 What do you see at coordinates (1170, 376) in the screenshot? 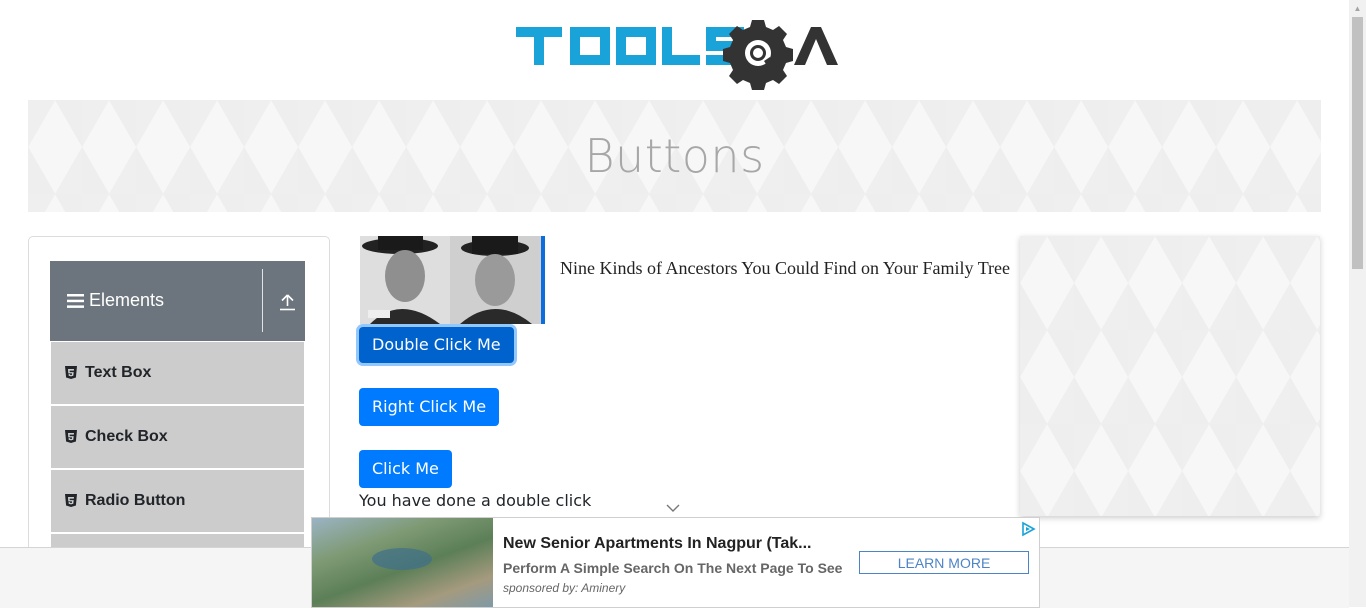
I see `side-ad-placeholder` at bounding box center [1170, 376].